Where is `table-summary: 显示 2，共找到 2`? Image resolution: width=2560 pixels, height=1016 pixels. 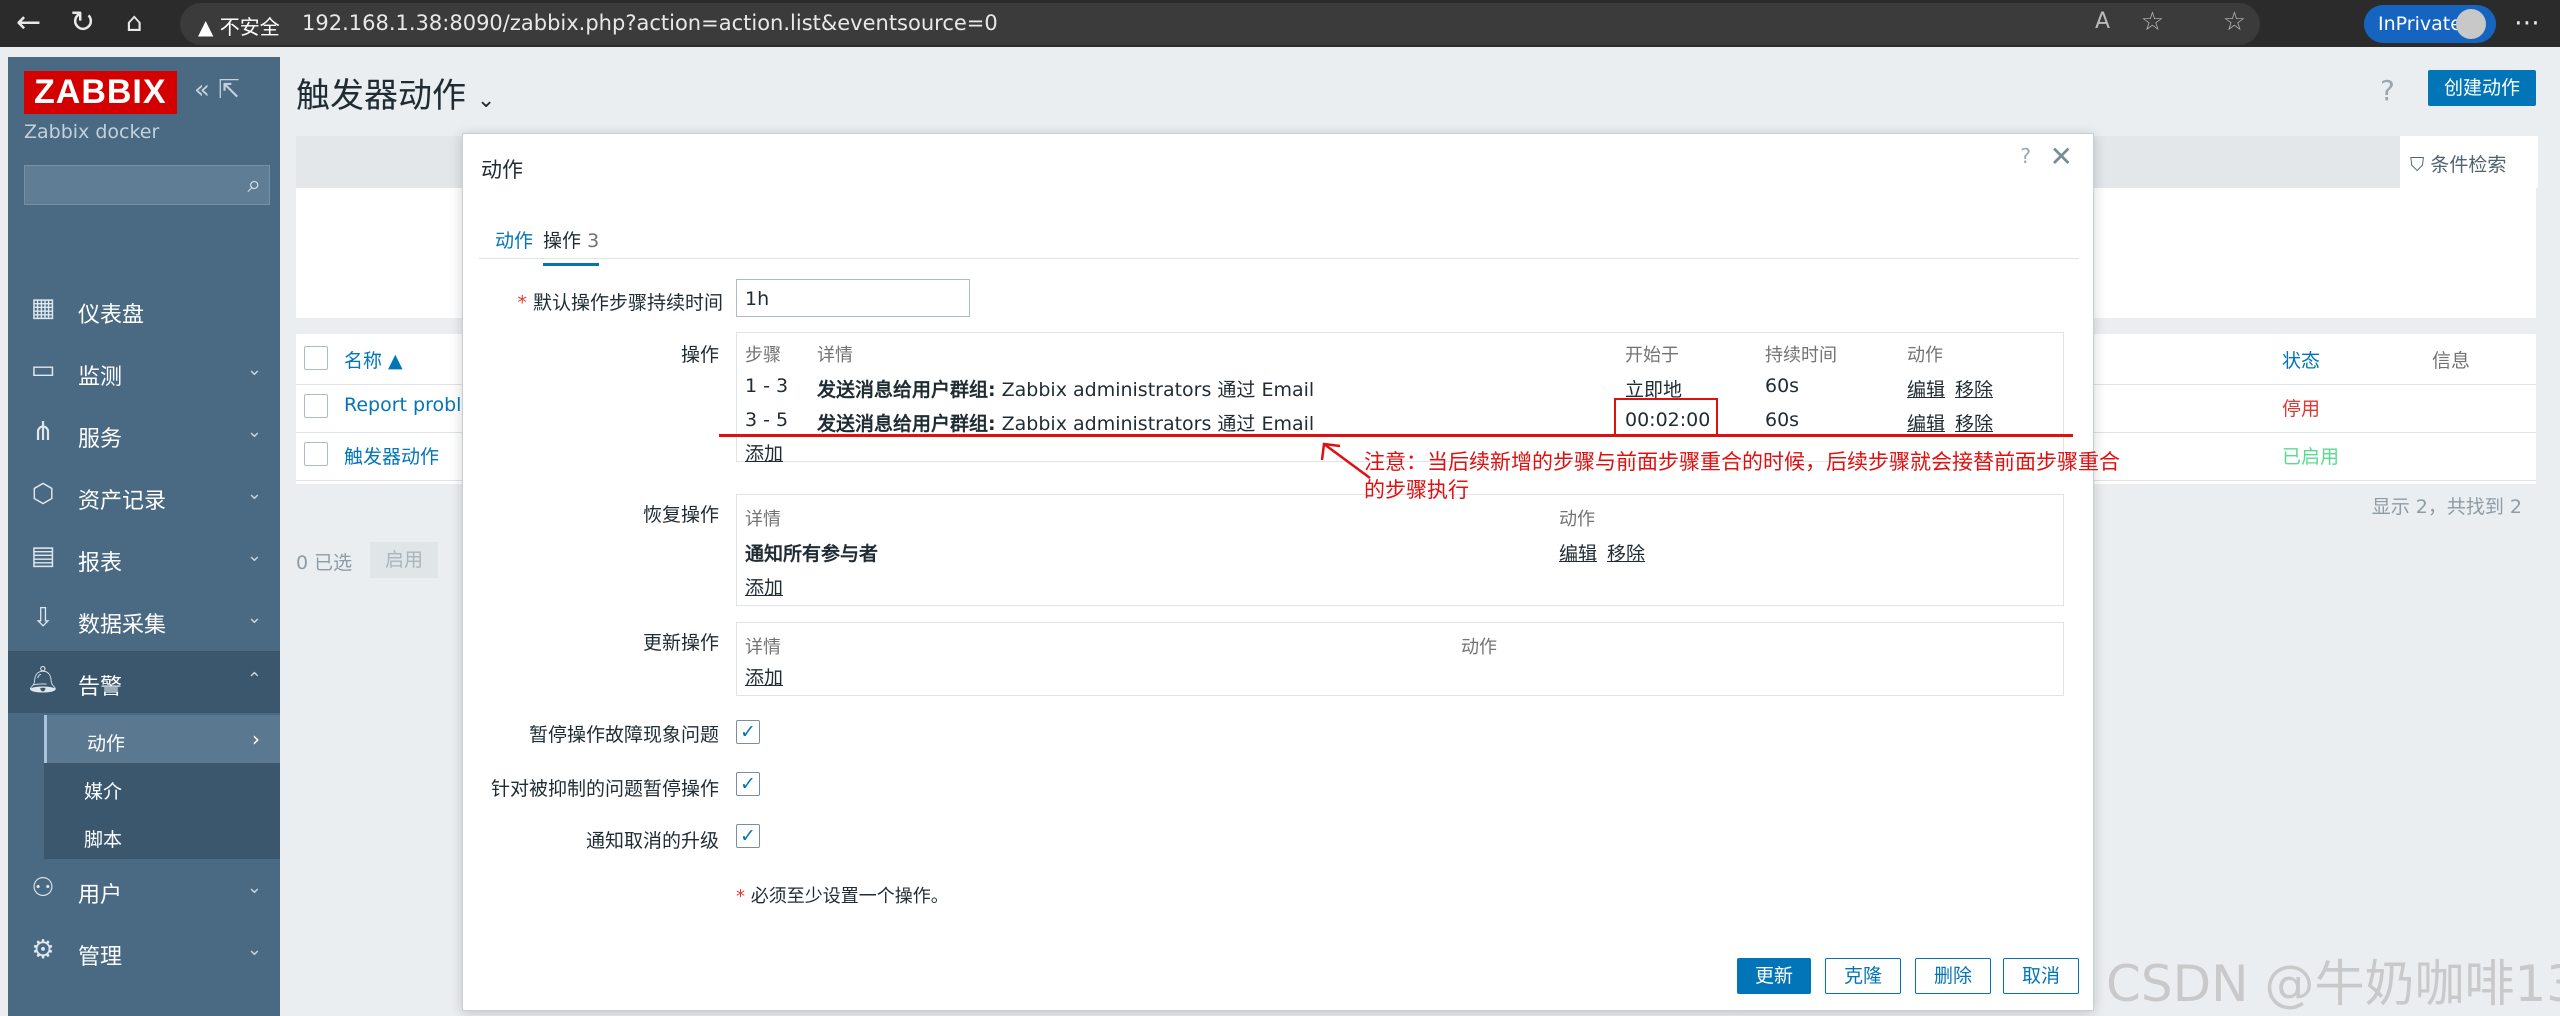 table-summary: 显示 2，共找到 2 is located at coordinates (2446, 507).